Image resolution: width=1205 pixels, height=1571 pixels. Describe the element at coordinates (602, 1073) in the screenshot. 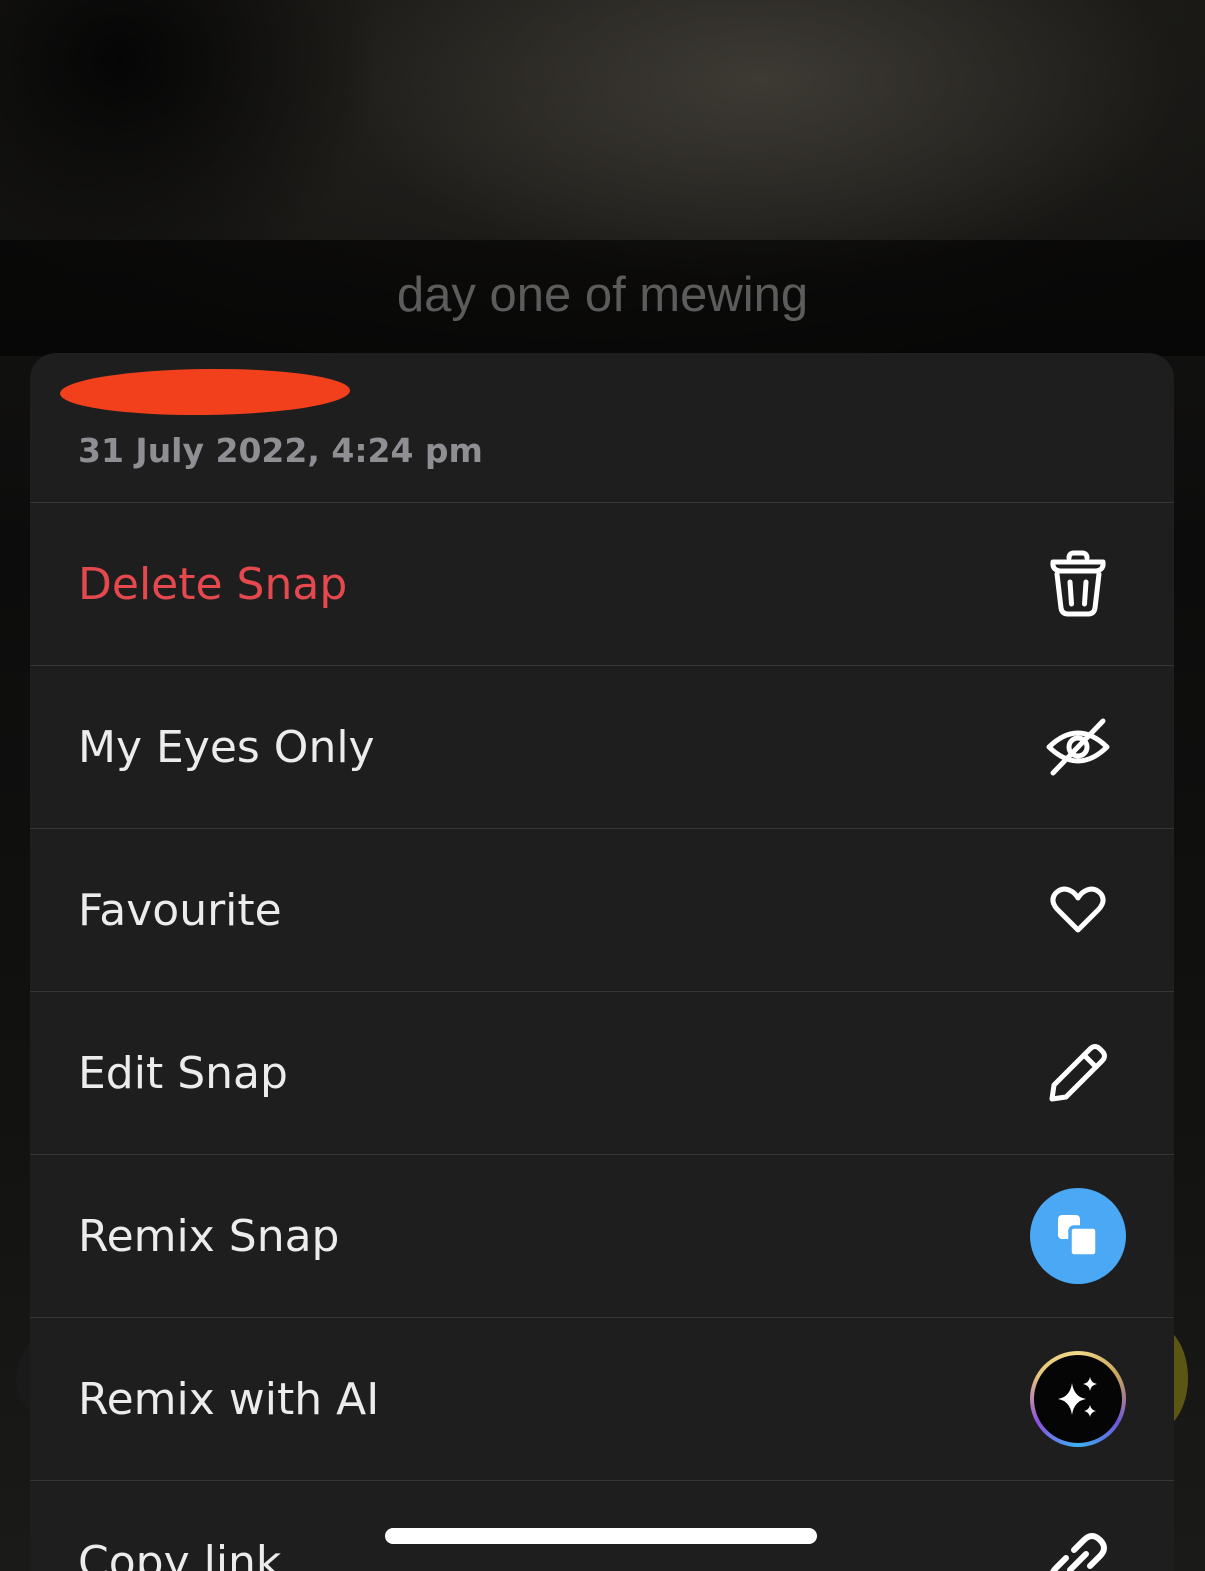

I see `edit-snap-button: Edit Snap` at that location.